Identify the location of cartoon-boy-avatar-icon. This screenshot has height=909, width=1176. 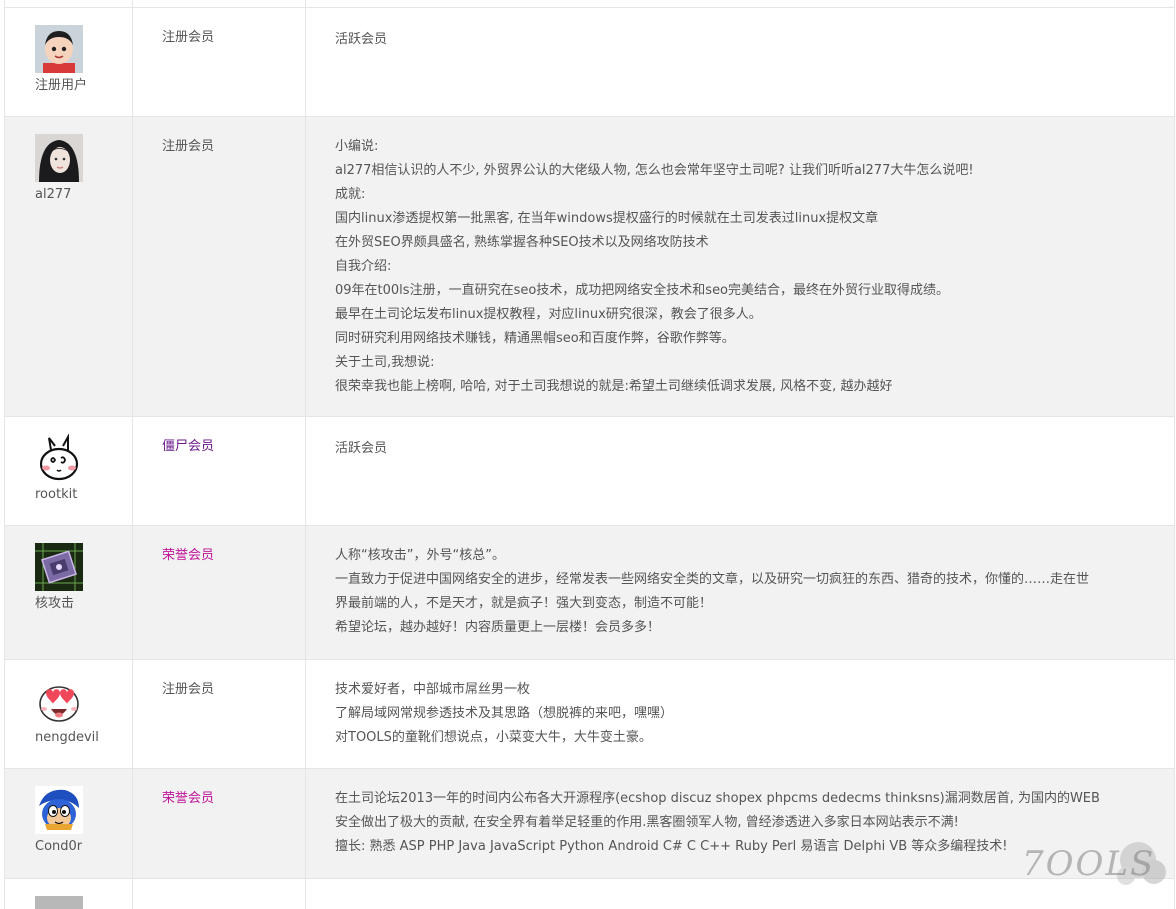
(59, 49).